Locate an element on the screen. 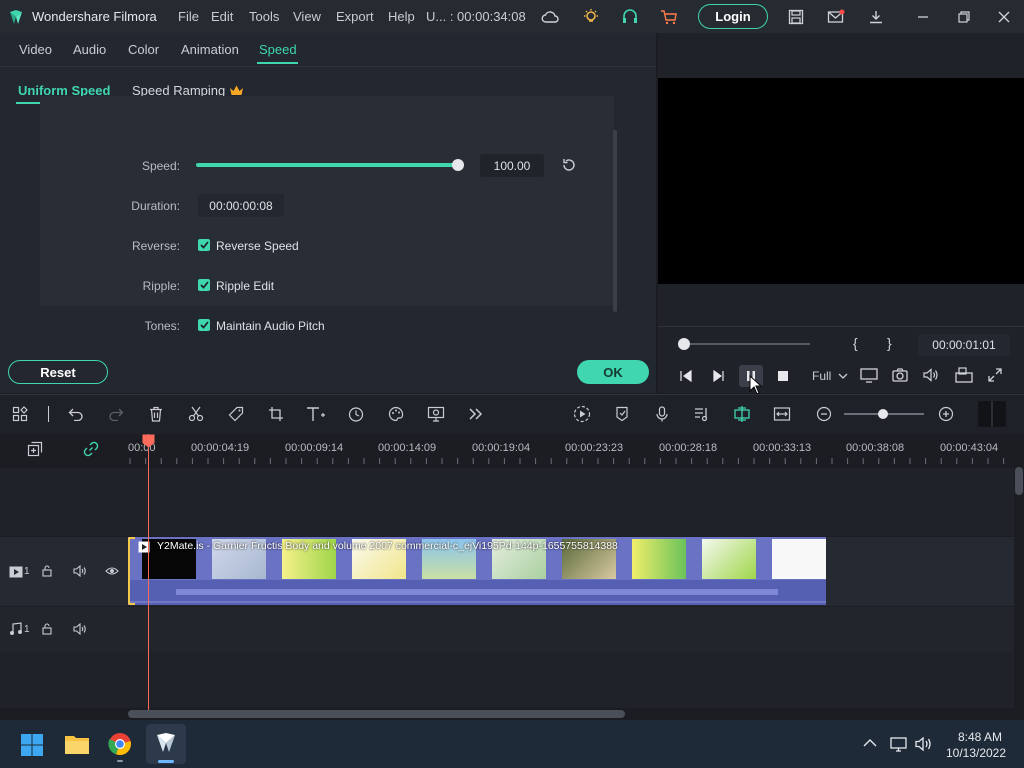 This screenshot has width=1024, height=768. export-frame-icon is located at coordinates (964, 375).